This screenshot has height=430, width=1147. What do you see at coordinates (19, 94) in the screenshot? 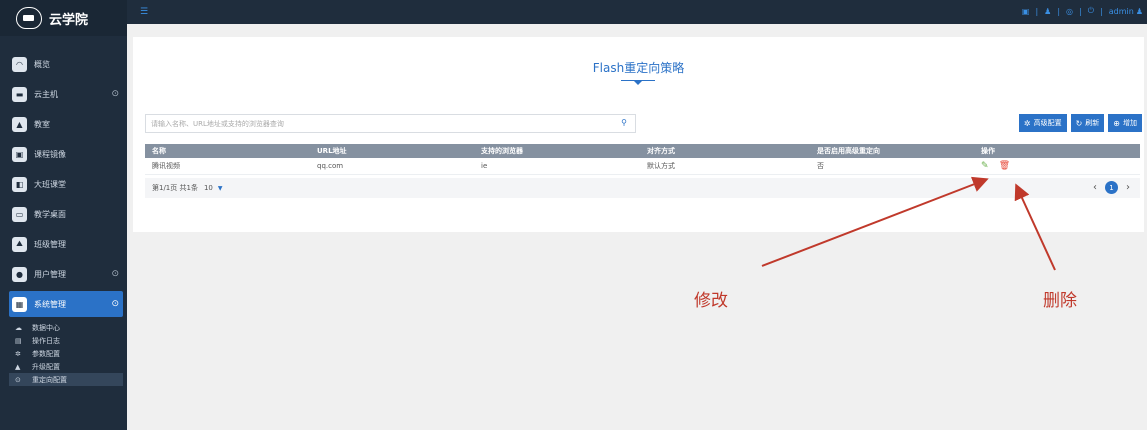
I see `monitor-icon: ▬` at bounding box center [19, 94].